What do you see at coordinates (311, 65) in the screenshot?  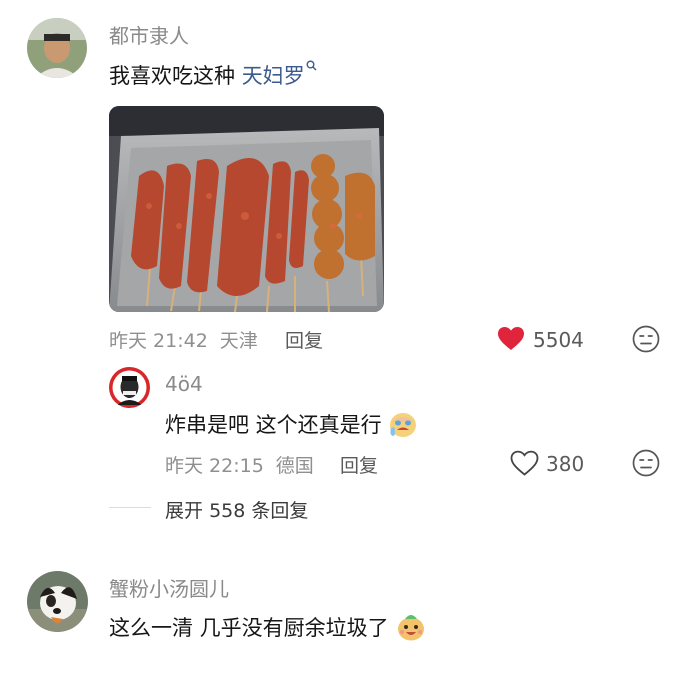 I see `search-icon` at bounding box center [311, 65].